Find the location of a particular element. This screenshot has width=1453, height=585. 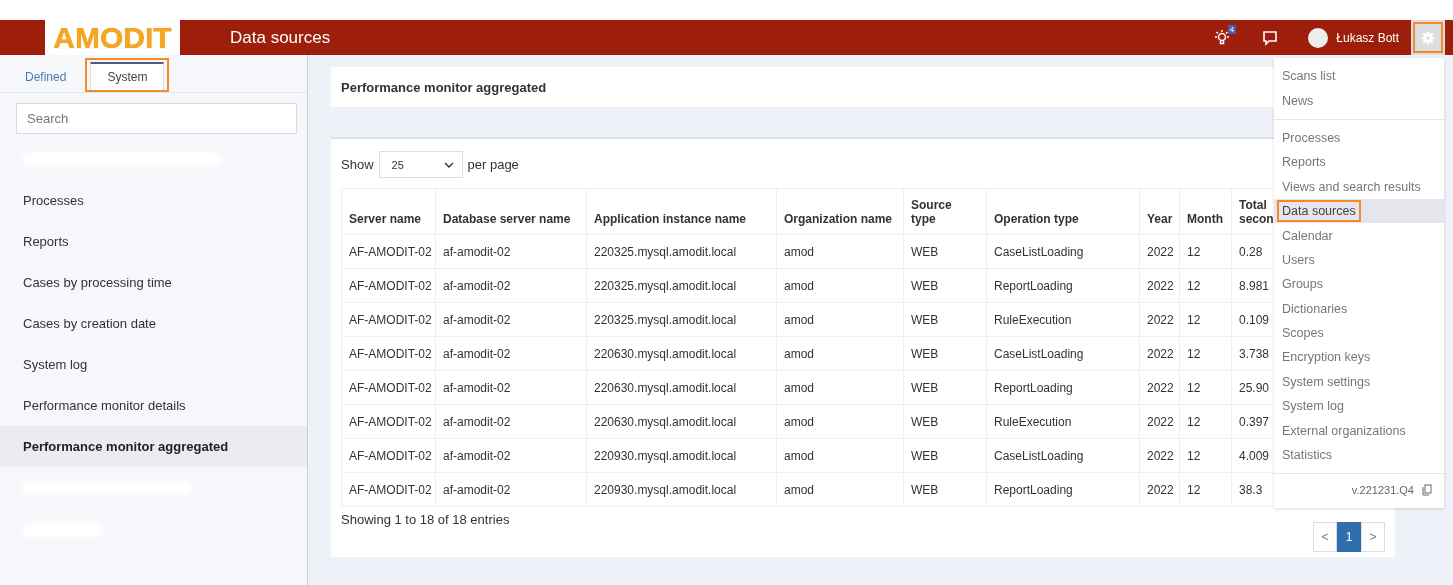

menu-item: Statistics is located at coordinates (1359, 455).